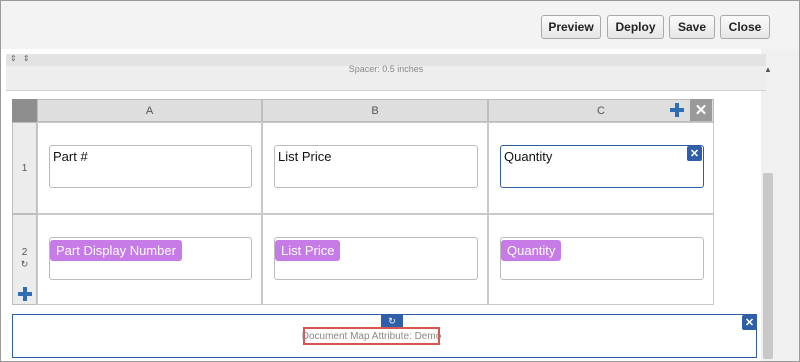  Describe the element at coordinates (531, 250) in the screenshot. I see `attribute-chip: Quantity` at that location.